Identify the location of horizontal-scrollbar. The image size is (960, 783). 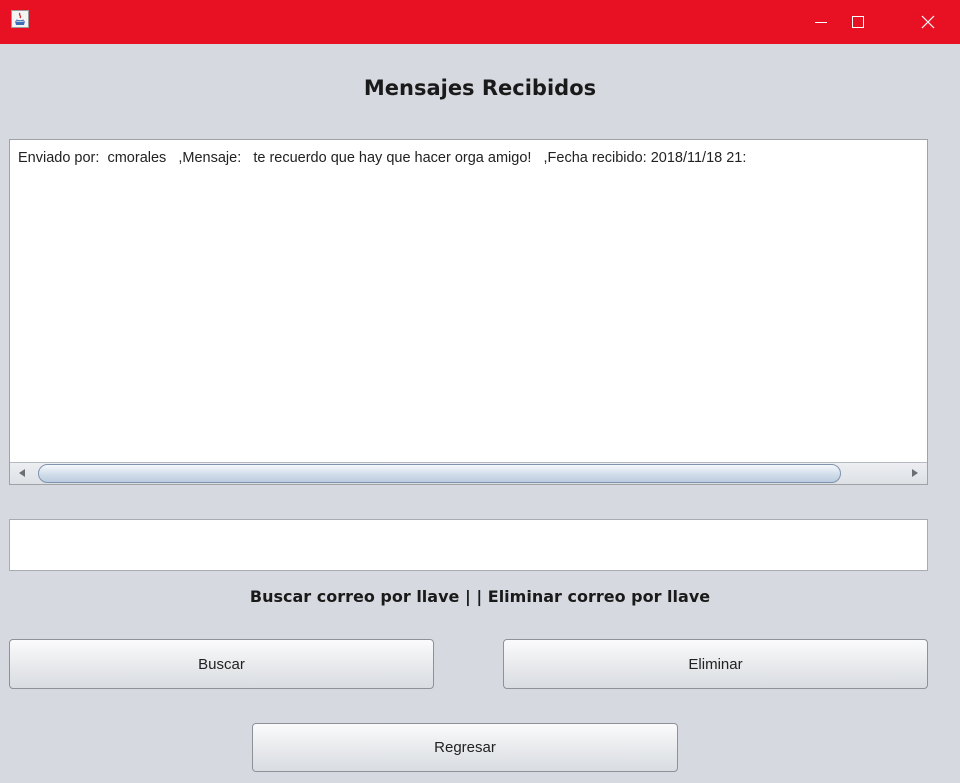
(468, 473).